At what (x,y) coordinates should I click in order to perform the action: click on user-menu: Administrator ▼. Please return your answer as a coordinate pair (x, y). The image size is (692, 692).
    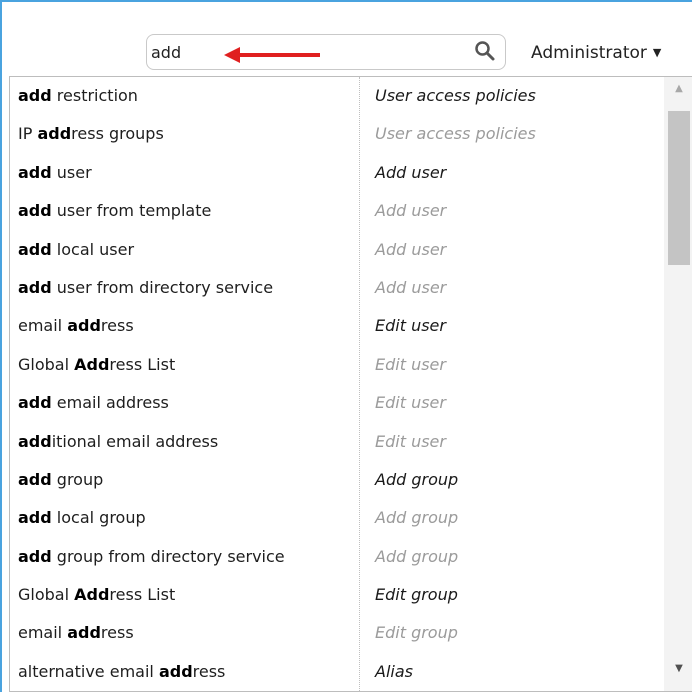
    Looking at the image, I should click on (596, 53).